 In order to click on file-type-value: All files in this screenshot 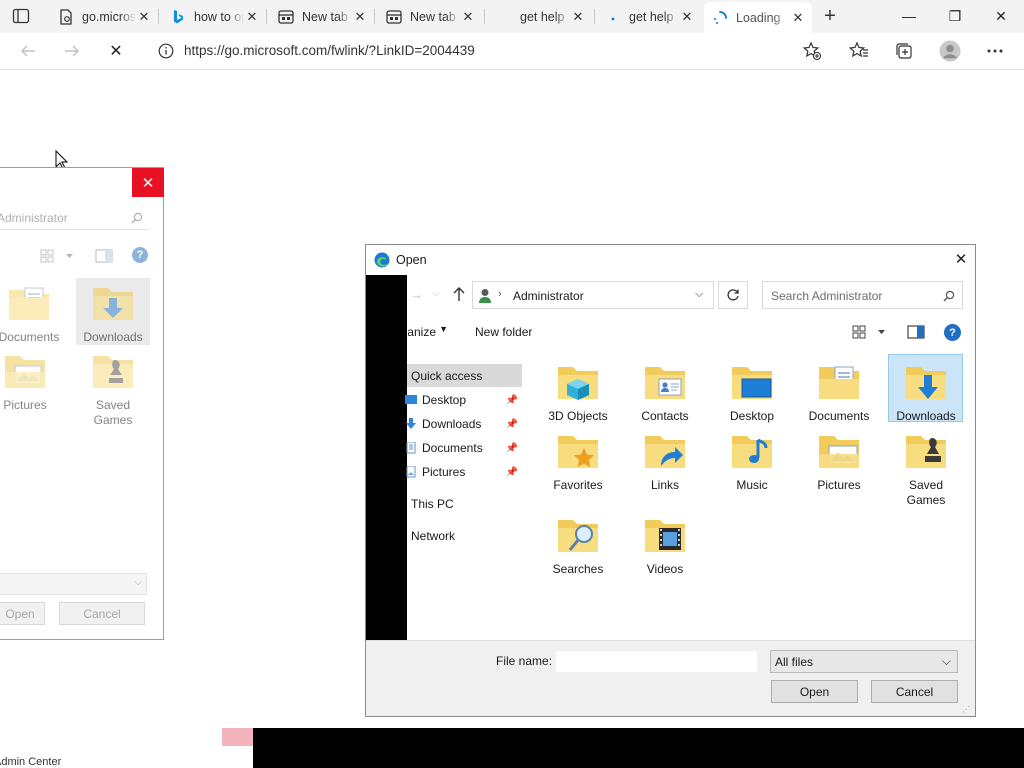, I will do `click(794, 662)`.